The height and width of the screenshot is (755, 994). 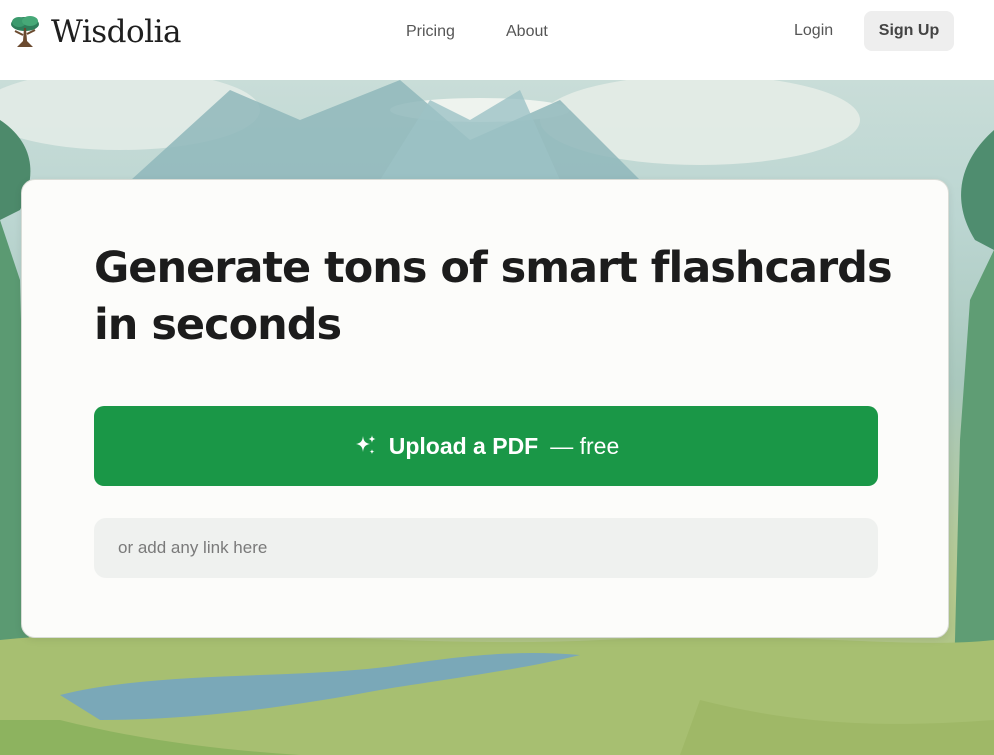 What do you see at coordinates (25, 31) in the screenshot?
I see `tree-logo-icon` at bounding box center [25, 31].